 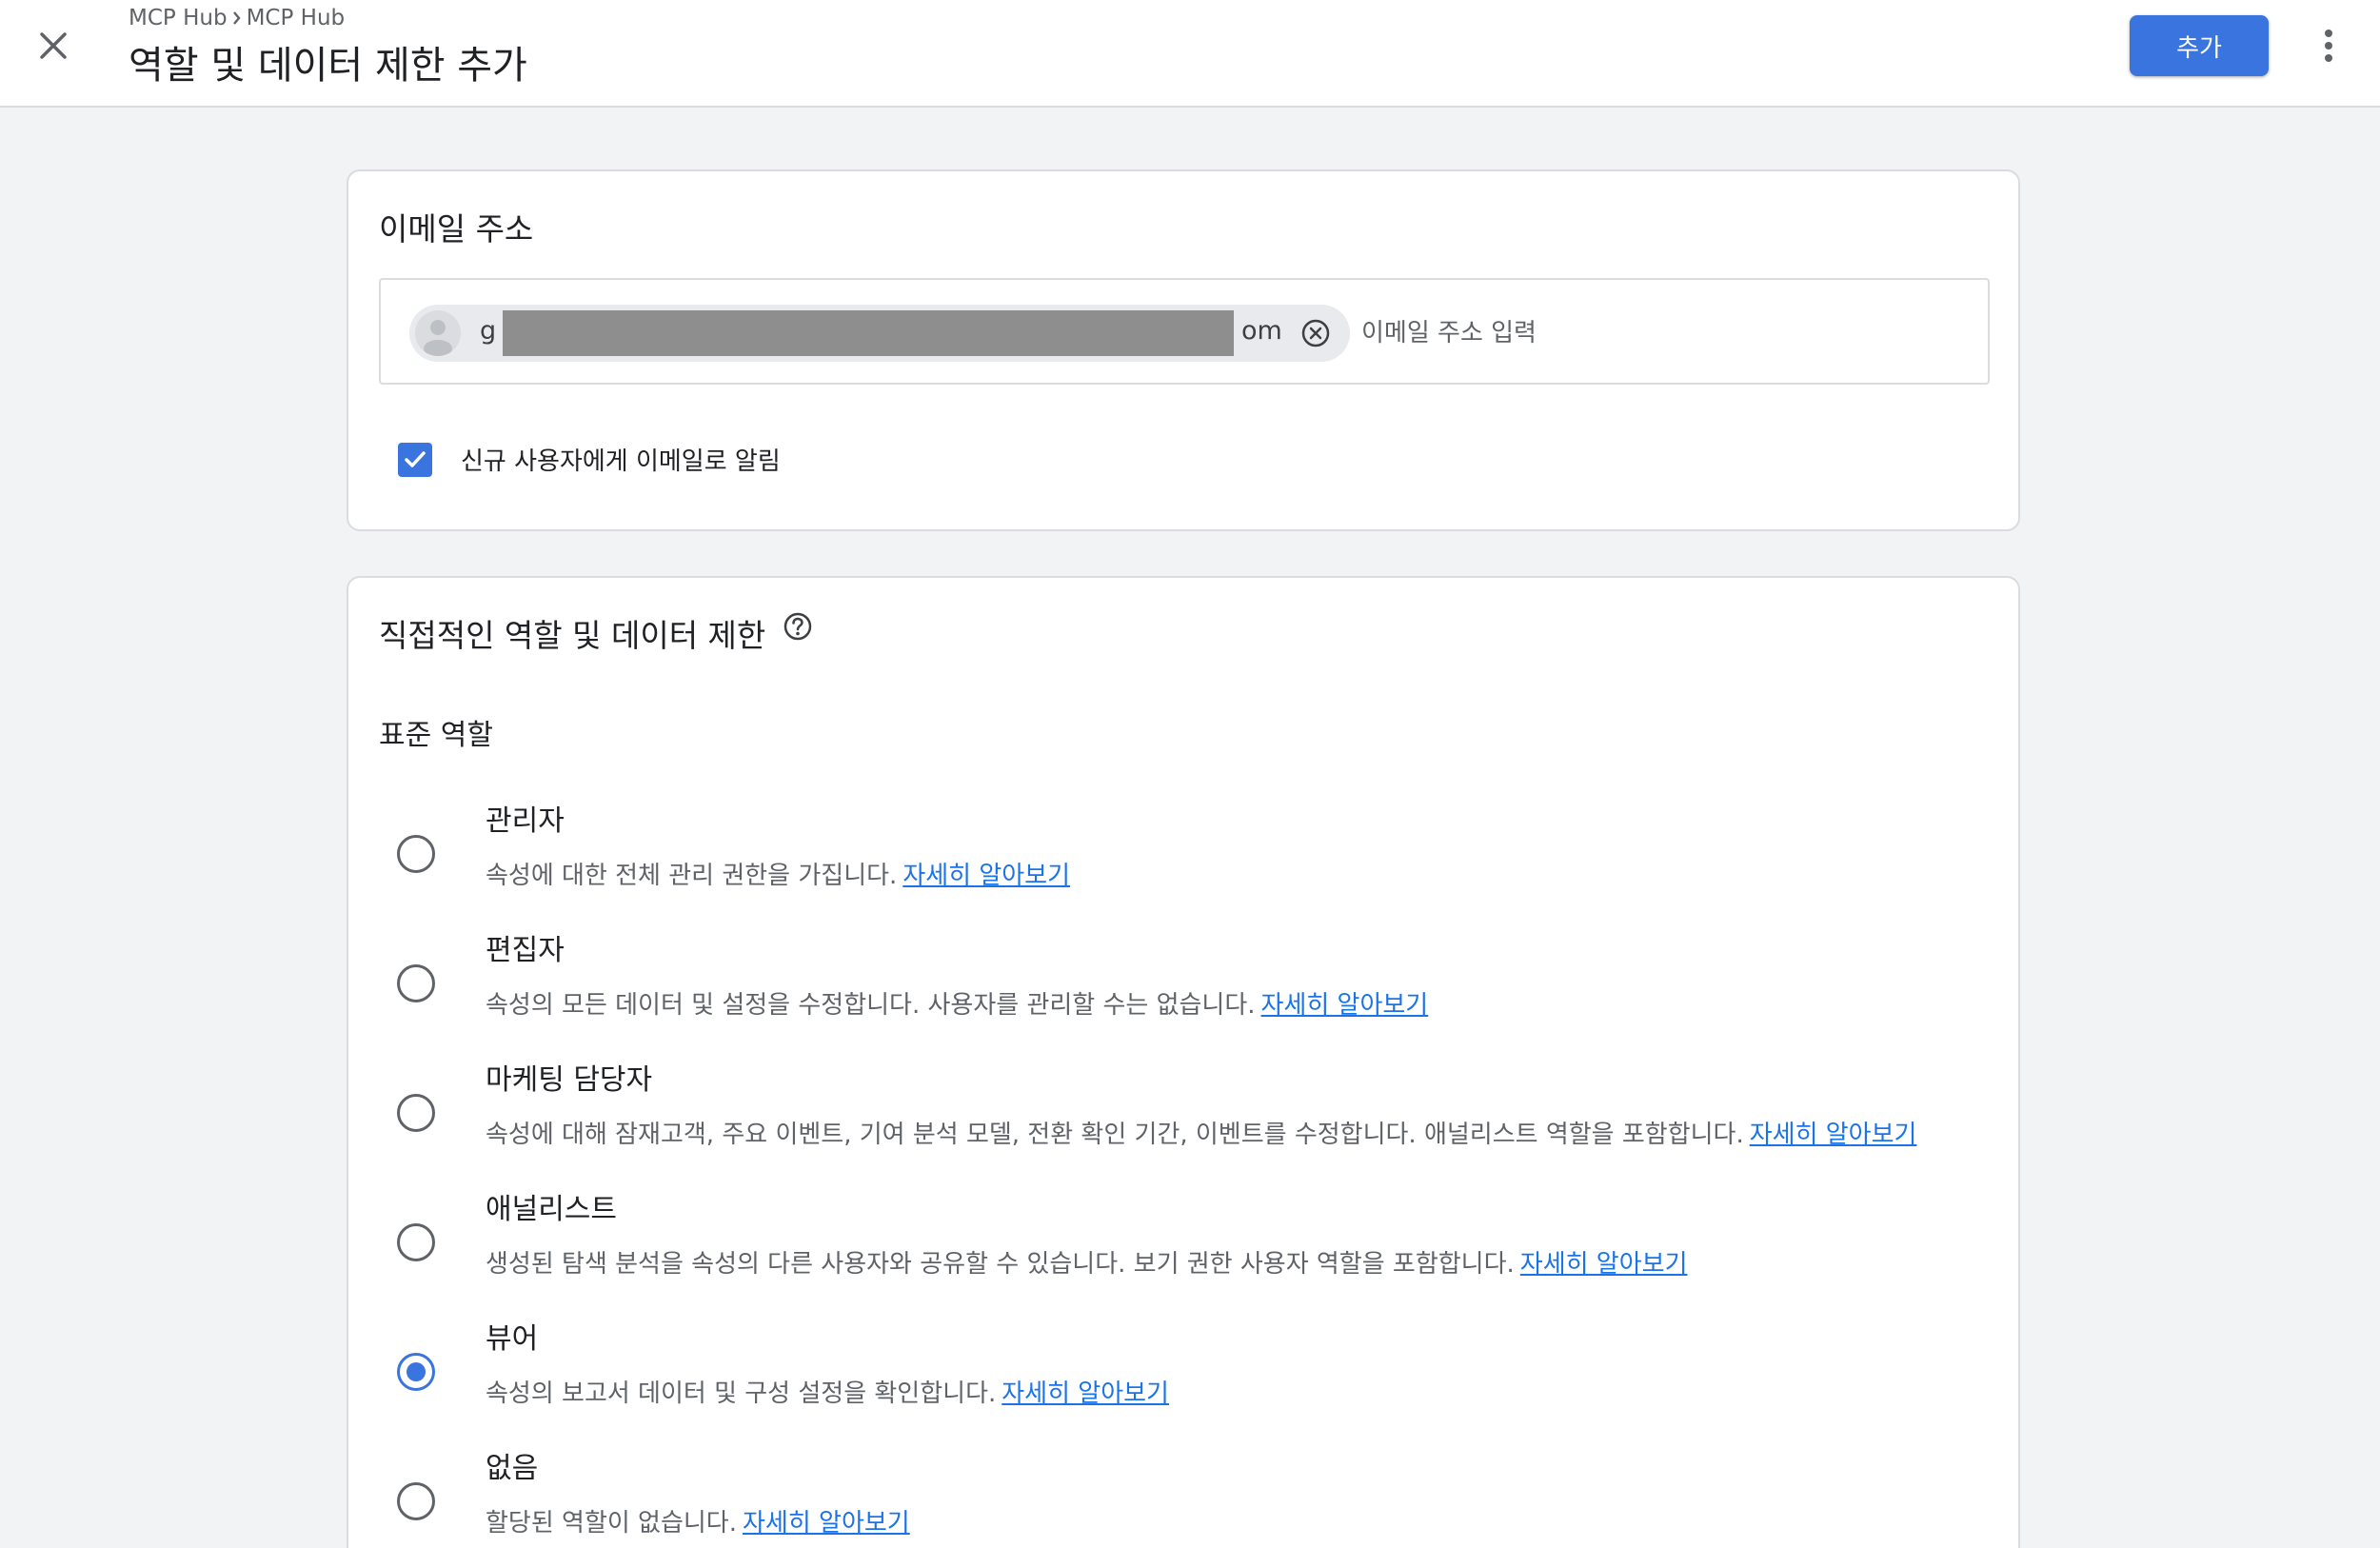 I want to click on more-vert-icon, so click(x=2328, y=46).